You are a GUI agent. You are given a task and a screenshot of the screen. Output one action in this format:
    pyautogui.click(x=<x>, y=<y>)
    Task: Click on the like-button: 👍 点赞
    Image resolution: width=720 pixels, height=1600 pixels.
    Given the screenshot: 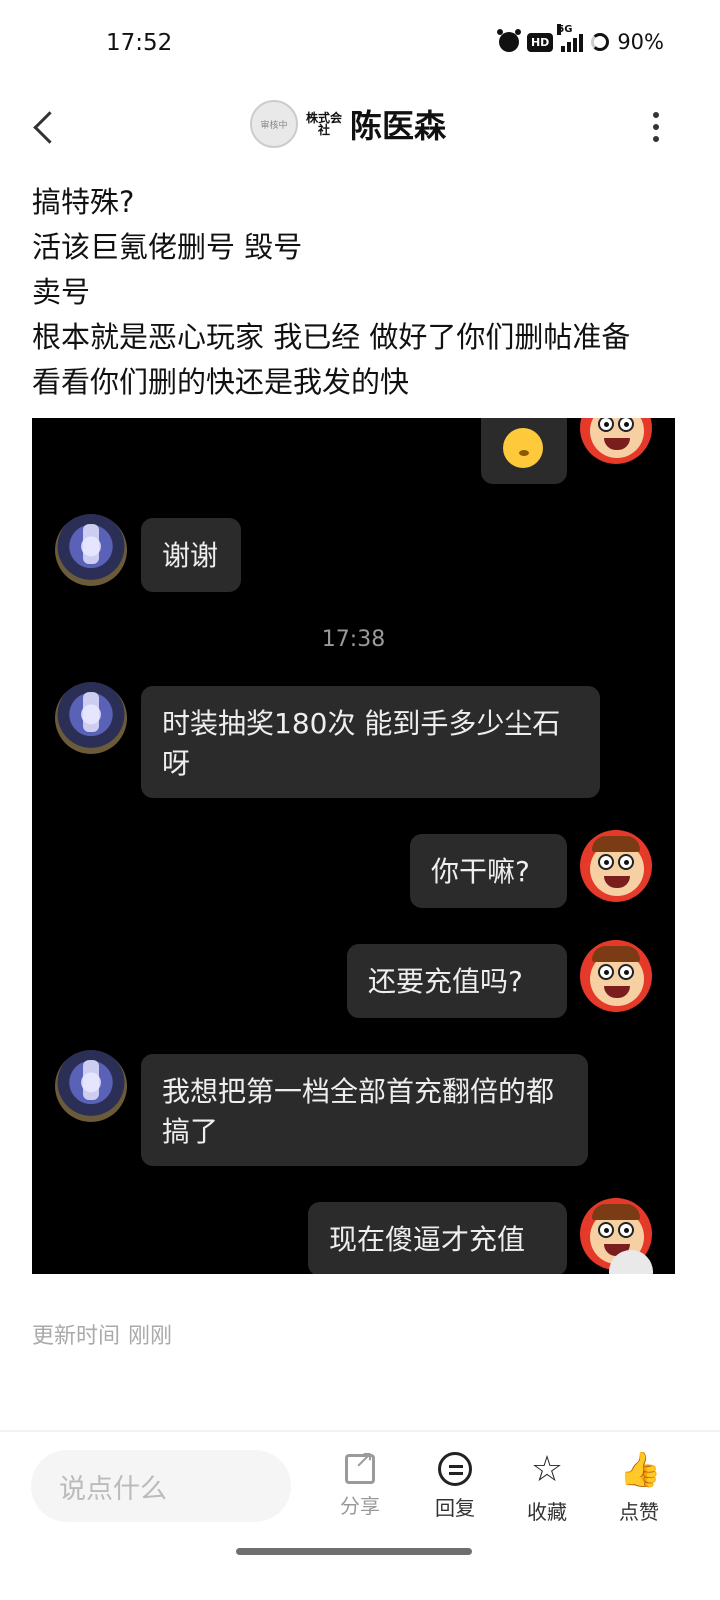 What is the action you would take?
    pyautogui.click(x=639, y=1487)
    